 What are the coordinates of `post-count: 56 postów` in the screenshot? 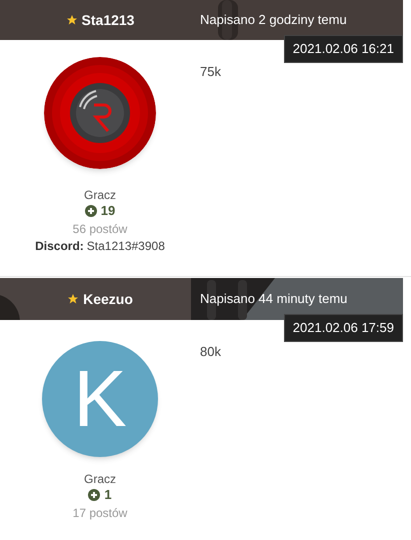 It's located at (100, 229).